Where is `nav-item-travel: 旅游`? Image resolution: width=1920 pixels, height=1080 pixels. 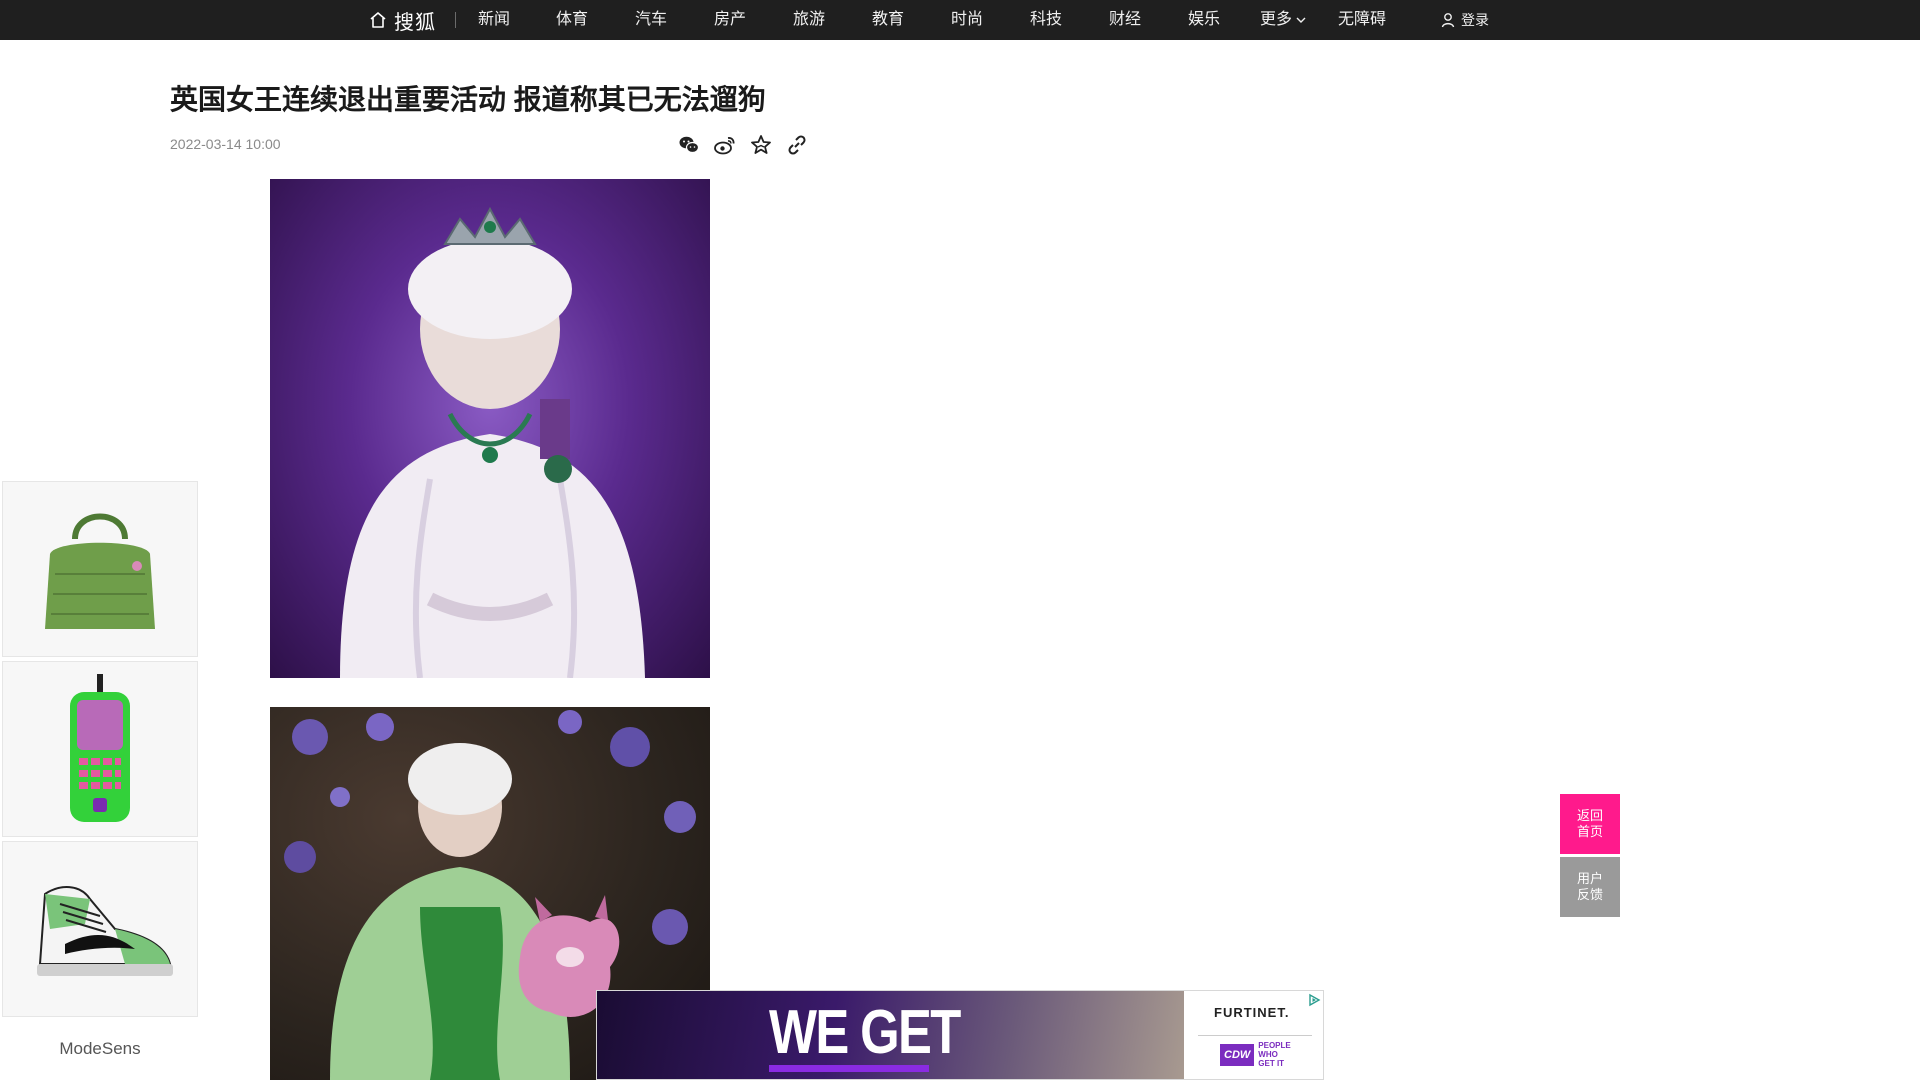
nav-item-travel: 旅游 is located at coordinates (809, 20).